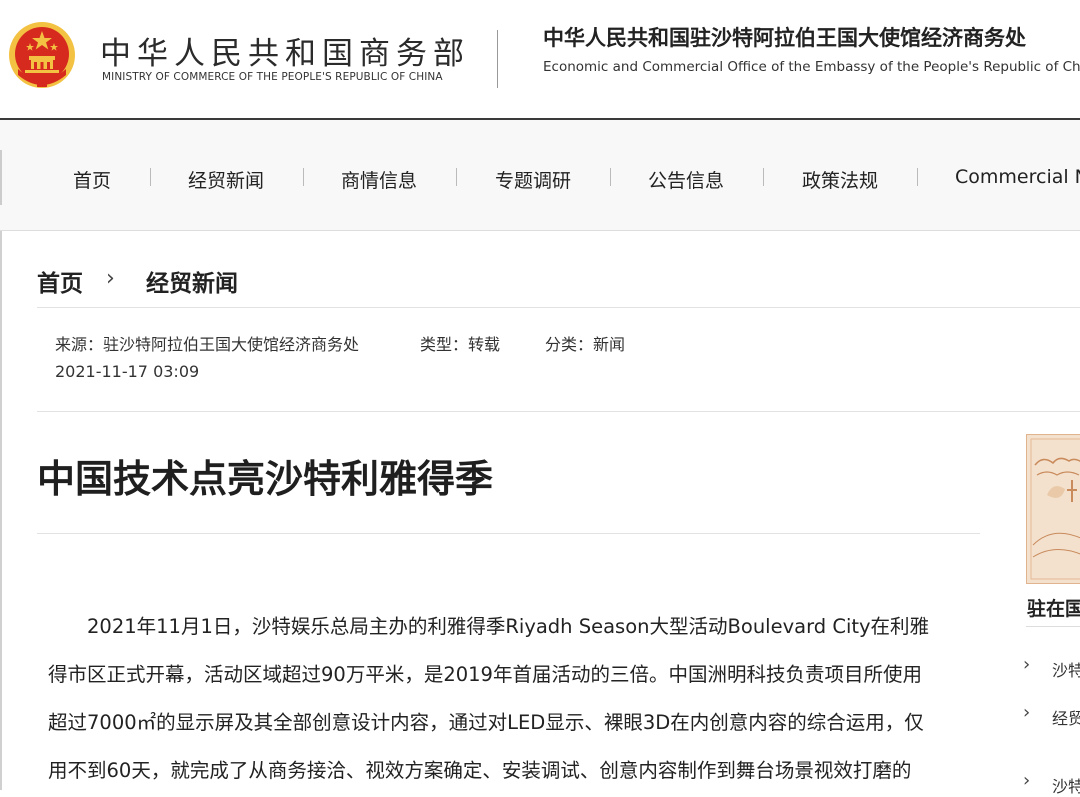 The width and height of the screenshot is (1080, 797). Describe the element at coordinates (585, 344) in the screenshot. I see `meta-category: 分类：新闻` at that location.